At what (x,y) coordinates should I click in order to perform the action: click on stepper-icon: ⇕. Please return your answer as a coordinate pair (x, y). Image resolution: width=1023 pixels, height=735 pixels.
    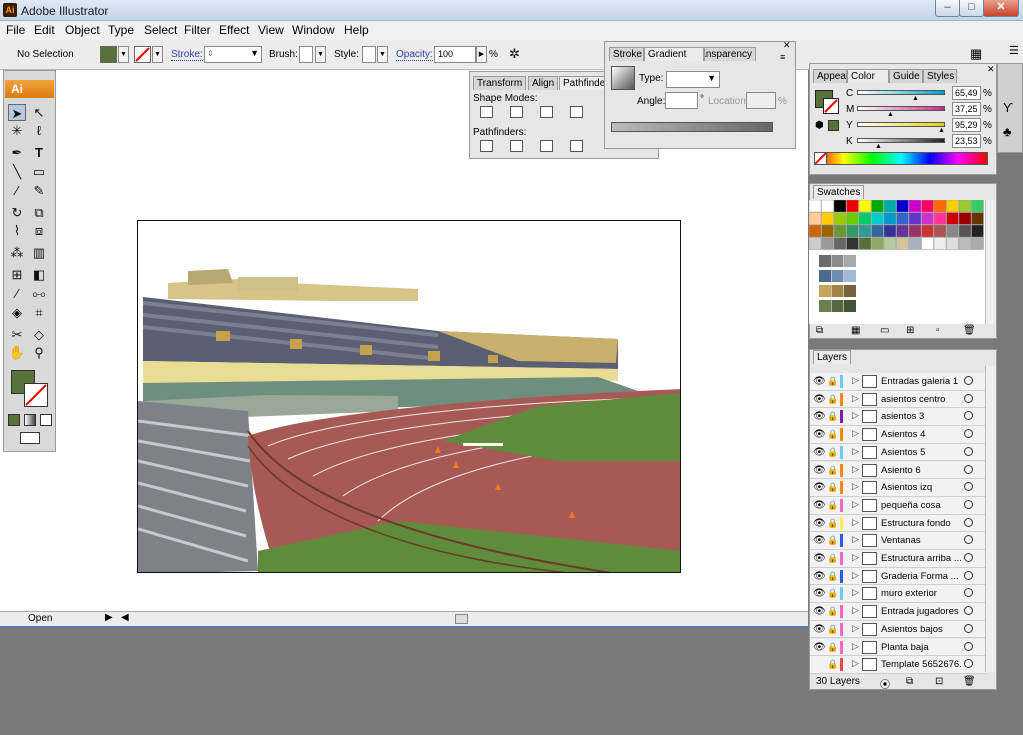
    Looking at the image, I should click on (210, 53).